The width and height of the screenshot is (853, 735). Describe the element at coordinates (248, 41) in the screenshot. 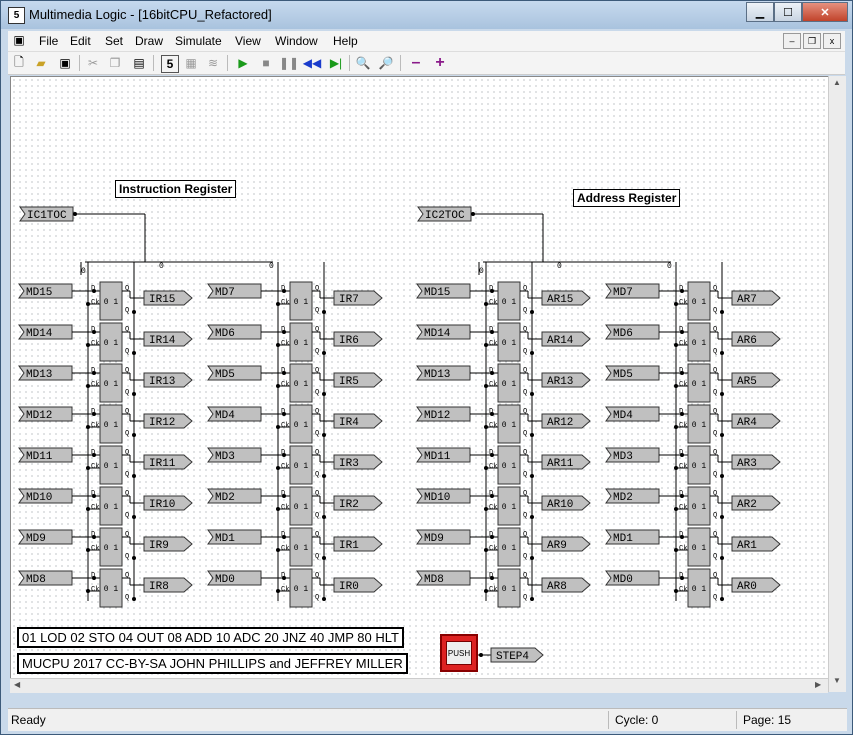

I see `menu-view: View` at that location.